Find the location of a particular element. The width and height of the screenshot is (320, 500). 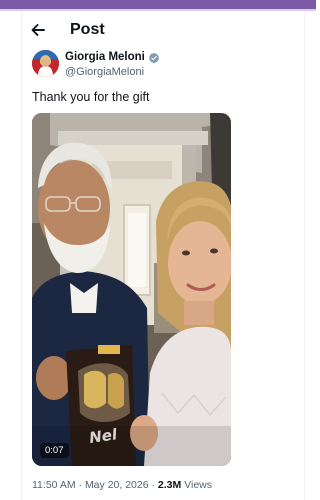

column-border-left is located at coordinates (21, 255).